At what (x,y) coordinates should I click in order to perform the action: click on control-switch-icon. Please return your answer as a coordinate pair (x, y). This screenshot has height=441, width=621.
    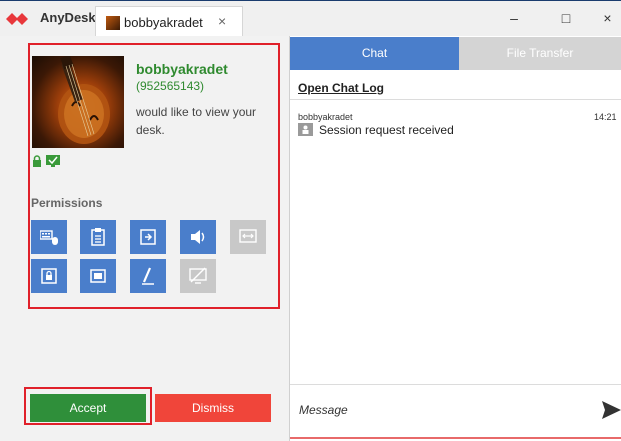
    Looking at the image, I should click on (248, 236).